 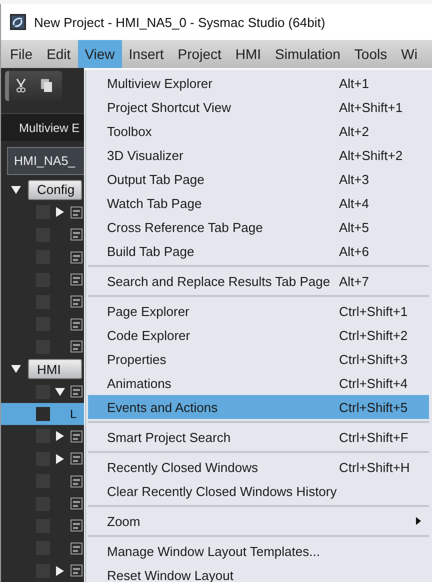 What do you see at coordinates (73, 413) in the screenshot?
I see `tree-item-label: L` at bounding box center [73, 413].